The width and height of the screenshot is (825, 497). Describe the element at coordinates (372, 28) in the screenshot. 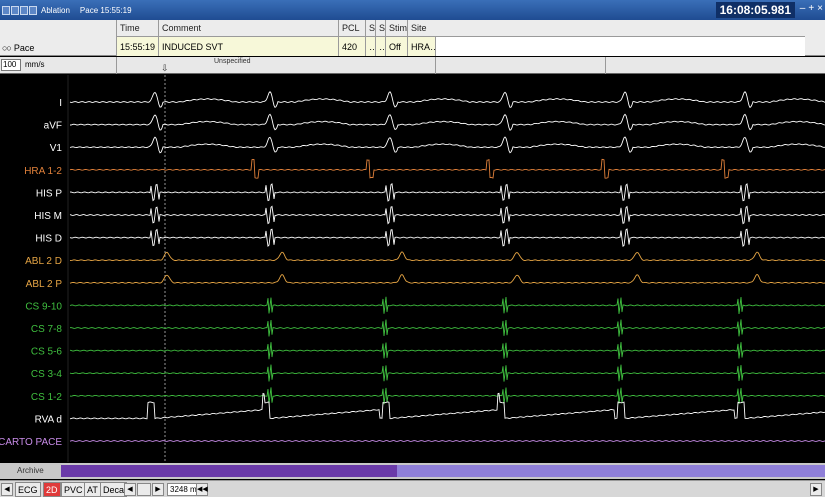

I see `s1-header: S` at that location.